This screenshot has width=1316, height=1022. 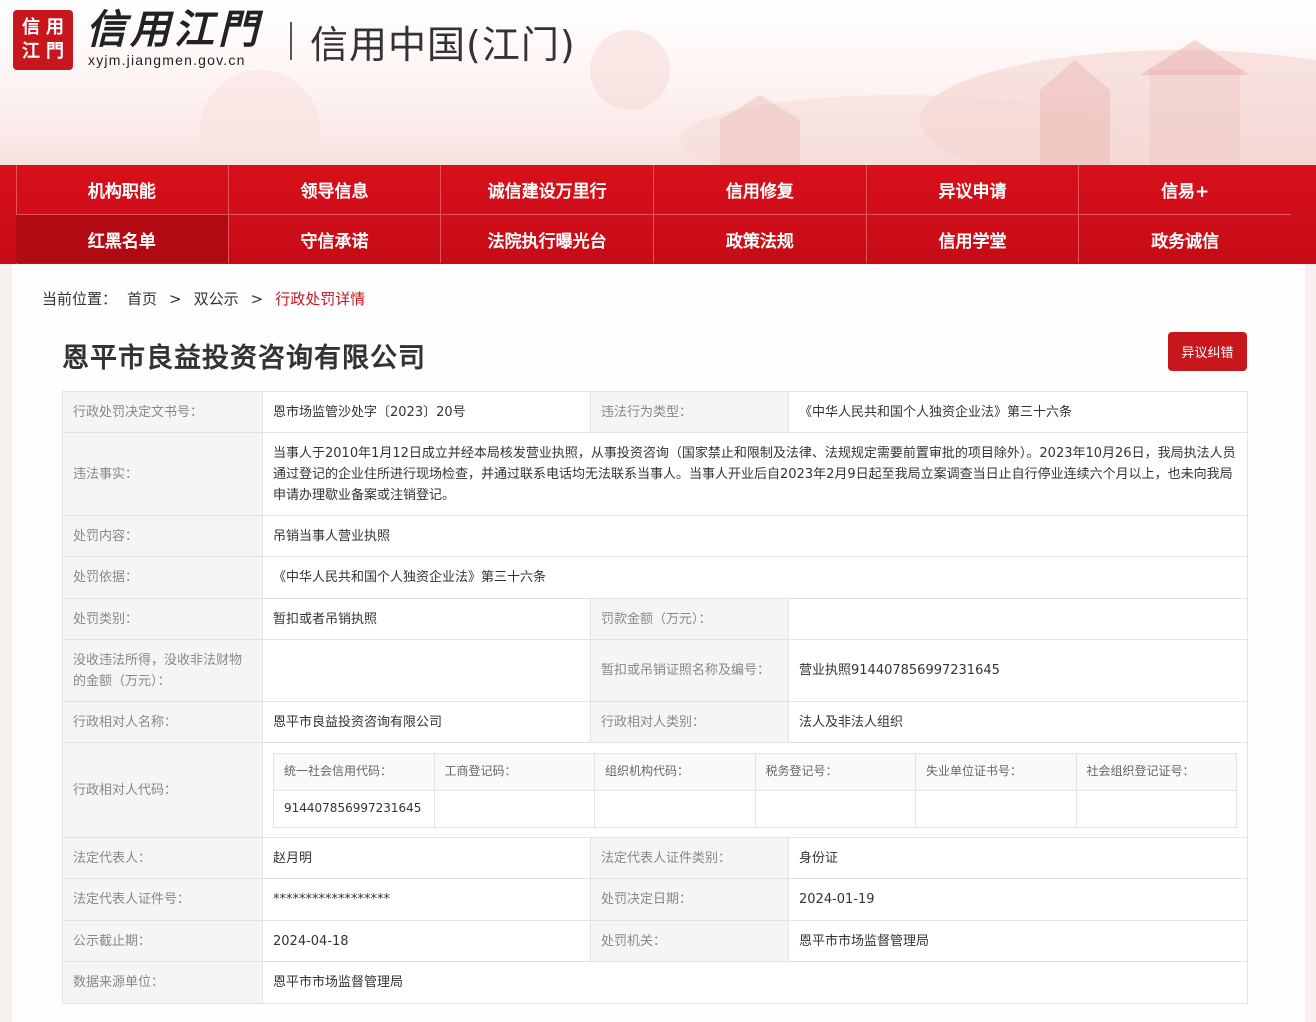 I want to click on table-row: 处罚内容： 吊销当事人营业执照, so click(x=655, y=536).